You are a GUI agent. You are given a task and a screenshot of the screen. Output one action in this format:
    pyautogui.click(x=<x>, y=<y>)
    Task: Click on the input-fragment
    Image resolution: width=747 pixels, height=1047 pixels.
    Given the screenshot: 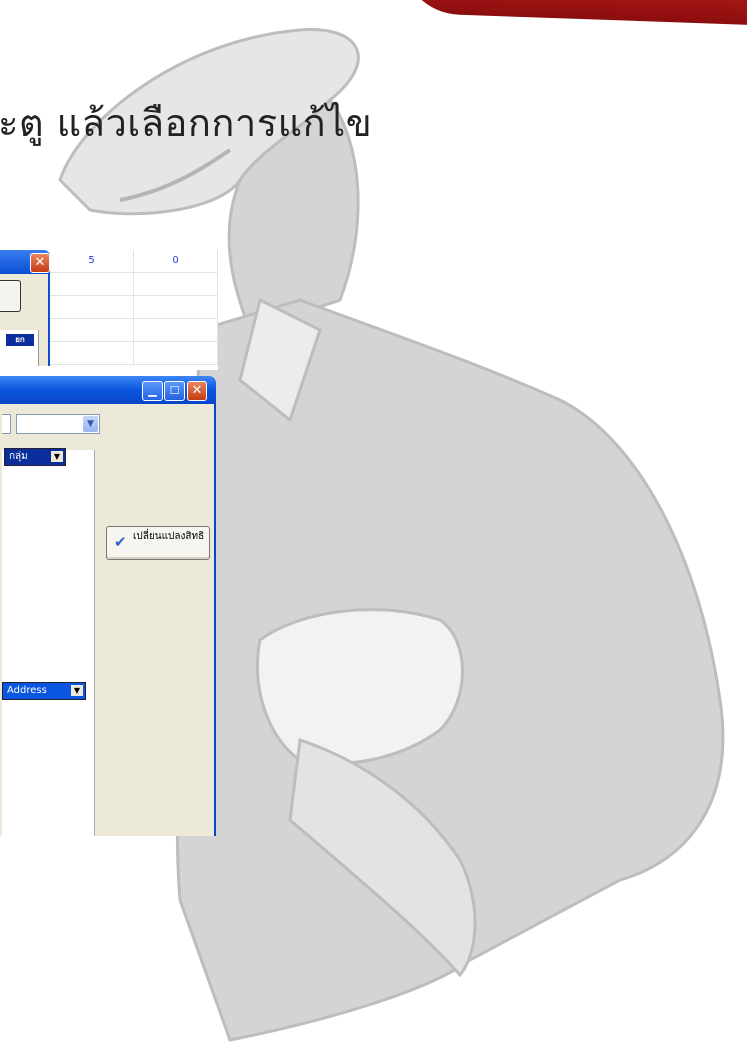 What is the action you would take?
    pyautogui.click(x=6, y=424)
    